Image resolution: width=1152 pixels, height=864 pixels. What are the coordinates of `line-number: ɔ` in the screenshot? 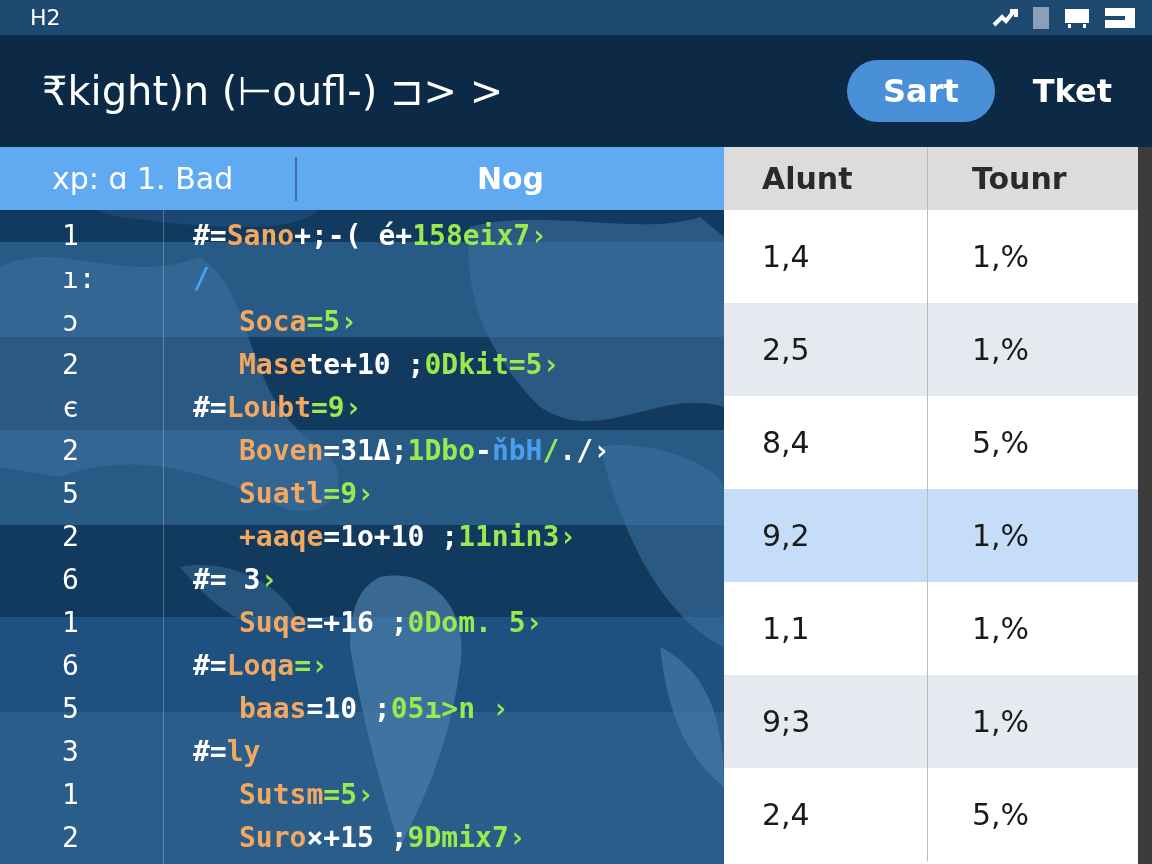 It's located at (70, 322).